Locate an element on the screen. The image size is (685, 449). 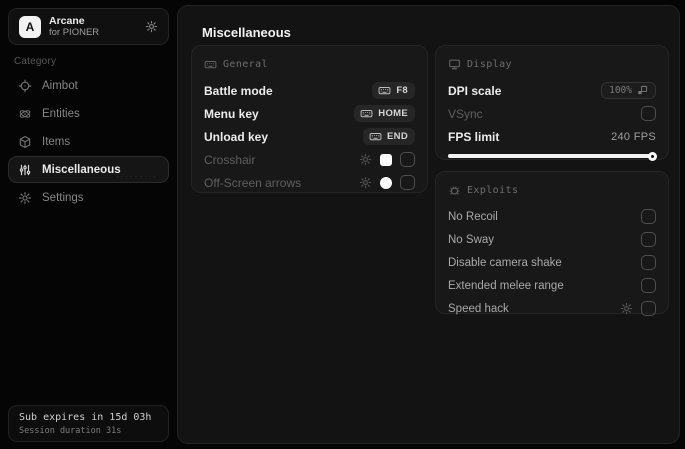
vsync-label: VSync is located at coordinates (465, 113).